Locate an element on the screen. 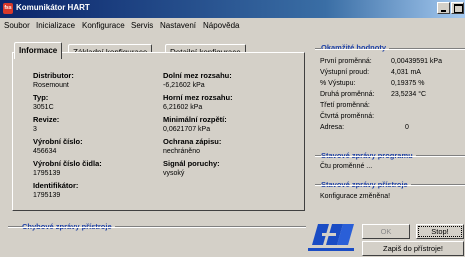 This screenshot has height=257, width=465. druha-promenna-value: 23,5234 °C is located at coordinates (409, 94).